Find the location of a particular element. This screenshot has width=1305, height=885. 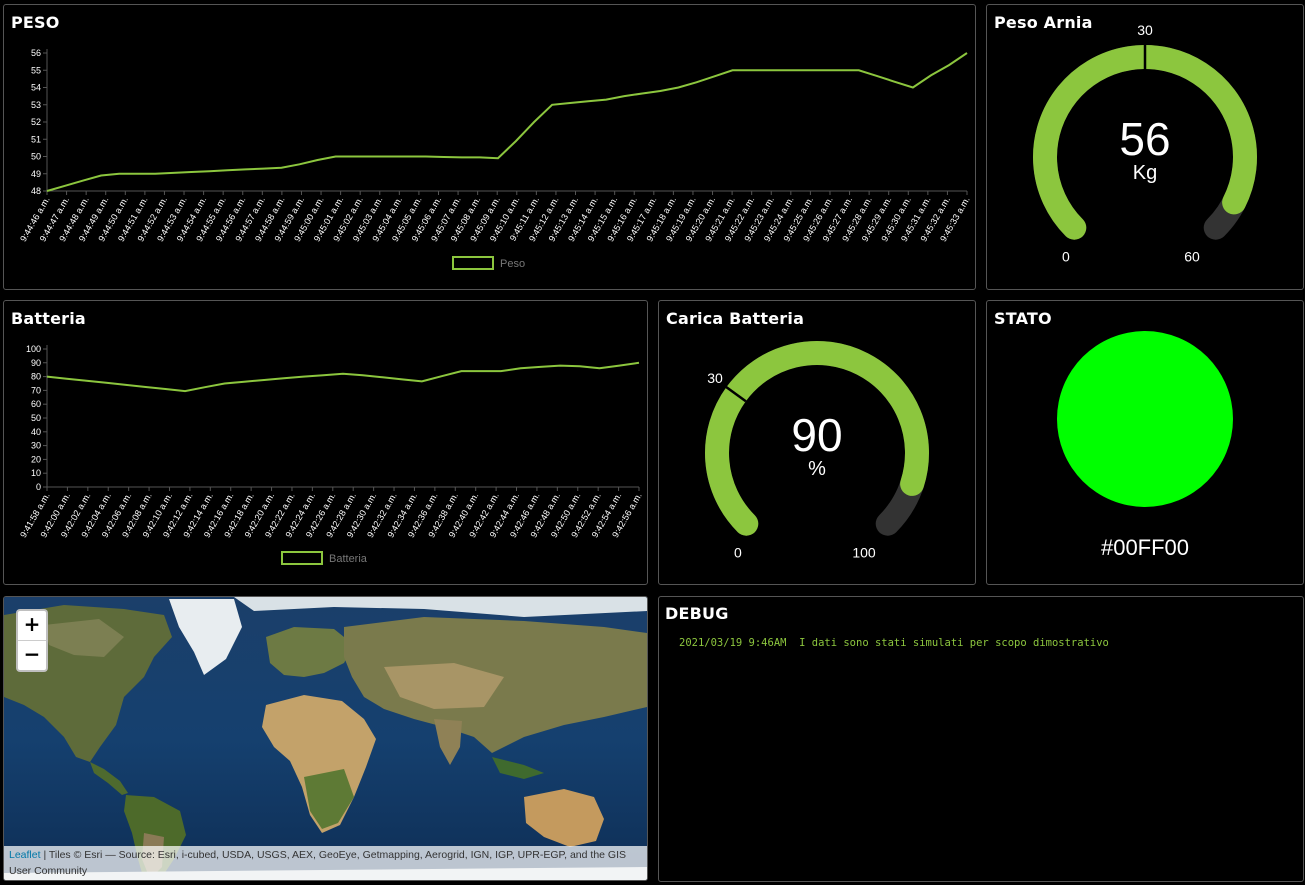

carica-gauge-card: Carica Batteria 30 0 100 90% is located at coordinates (817, 442).